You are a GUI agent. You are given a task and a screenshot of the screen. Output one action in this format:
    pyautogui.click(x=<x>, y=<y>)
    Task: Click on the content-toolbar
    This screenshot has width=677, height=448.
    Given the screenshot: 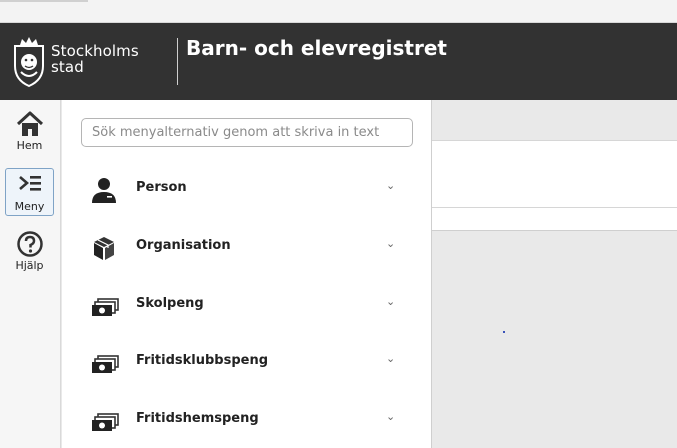 What is the action you would take?
    pyautogui.click(x=554, y=219)
    